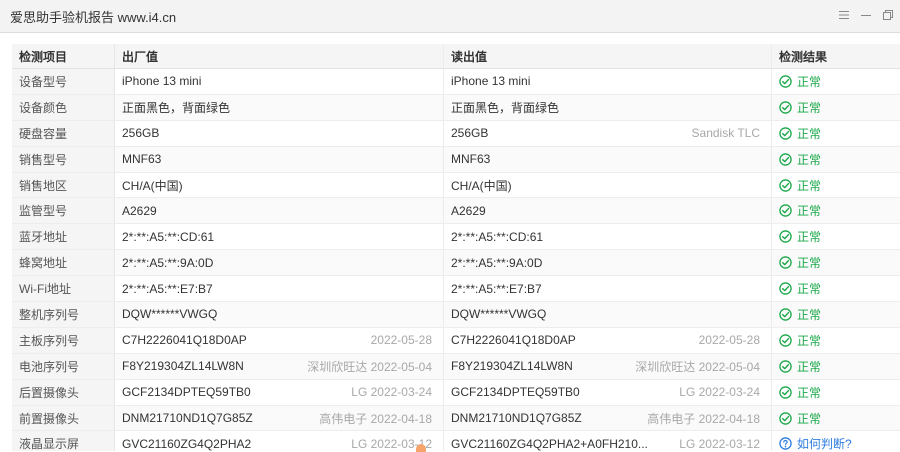 Image resolution: width=900 pixels, height=452 pixels. What do you see at coordinates (63, 107) in the screenshot?
I see `row-item-label: 设备颜色` at bounding box center [63, 107].